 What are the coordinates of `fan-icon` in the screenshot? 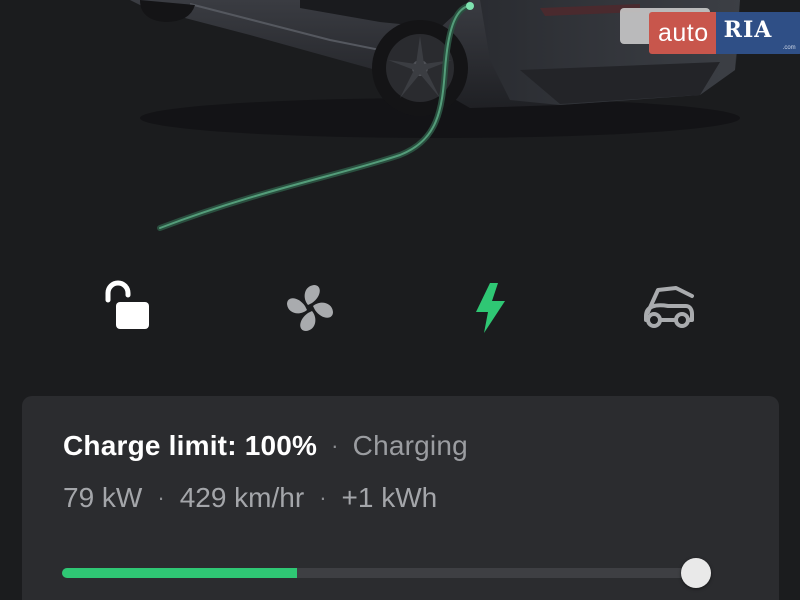 It's located at (310, 308).